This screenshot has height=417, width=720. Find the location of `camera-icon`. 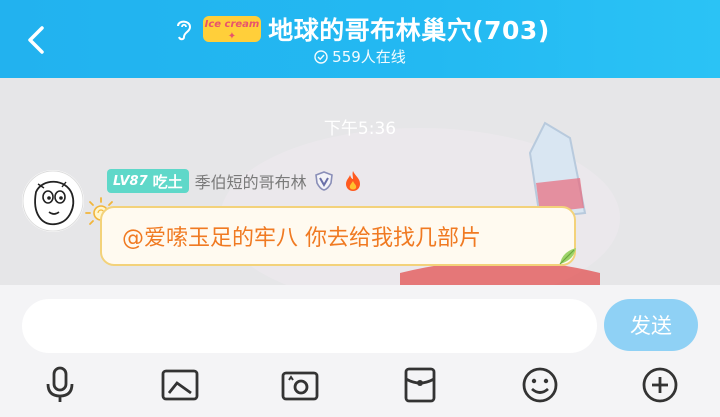

camera-icon is located at coordinates (300, 386).